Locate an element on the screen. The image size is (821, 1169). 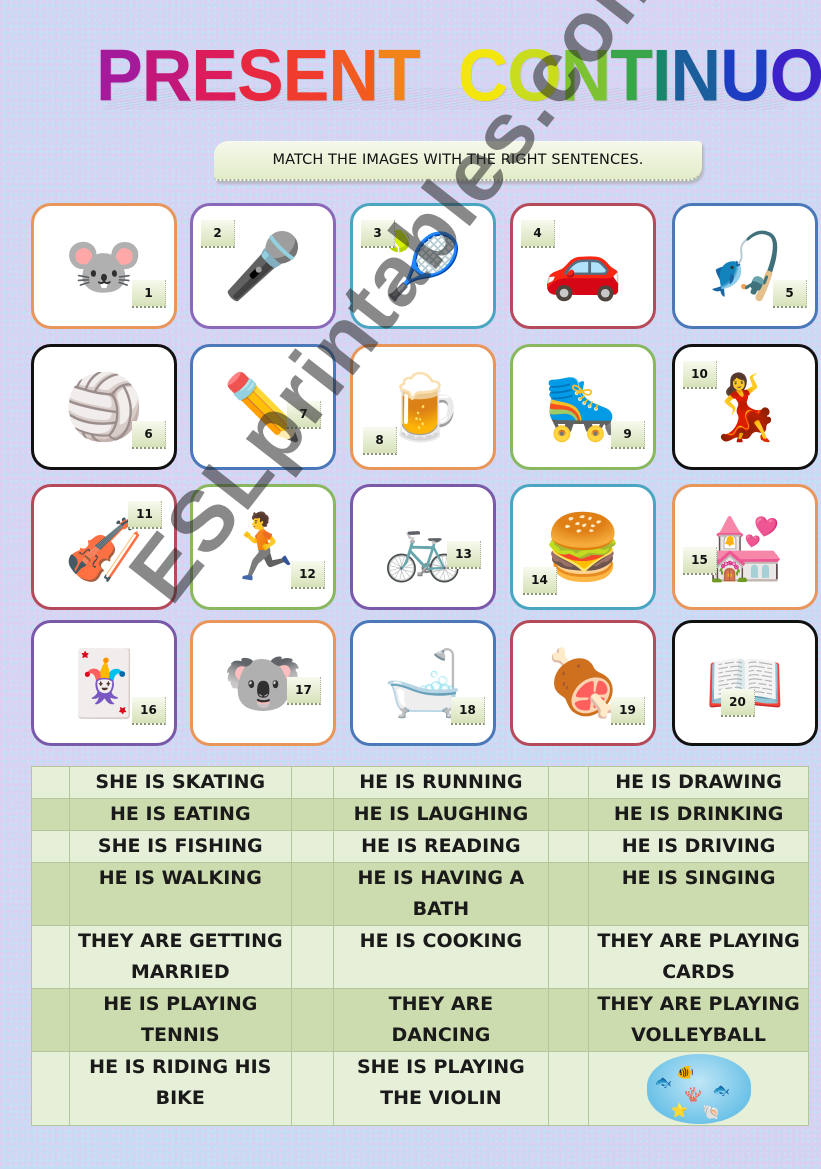
sentence-row: SHE IS FISHING HE IS READING HE IS DRIVING is located at coordinates (420, 846).